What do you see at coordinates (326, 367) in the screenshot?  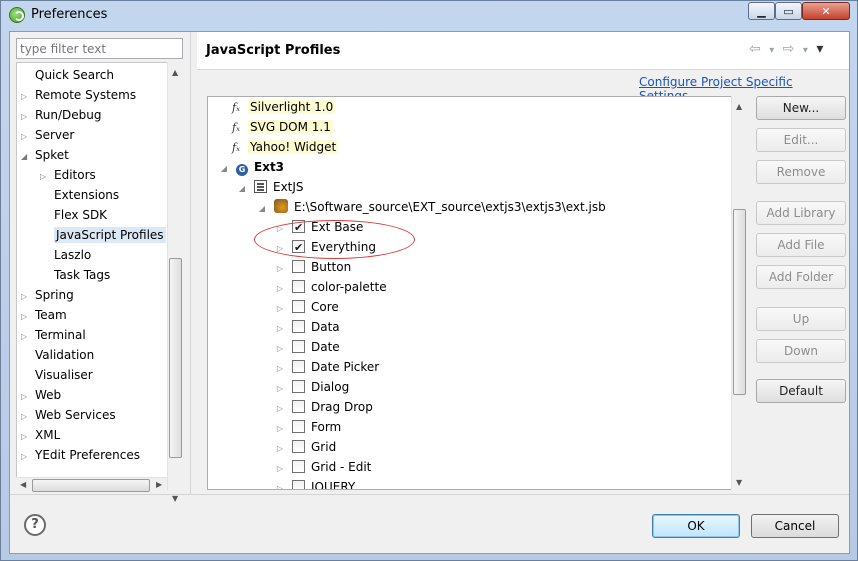 I see `profile-tree-row-date-picker: ▷ Date Picker` at bounding box center [326, 367].